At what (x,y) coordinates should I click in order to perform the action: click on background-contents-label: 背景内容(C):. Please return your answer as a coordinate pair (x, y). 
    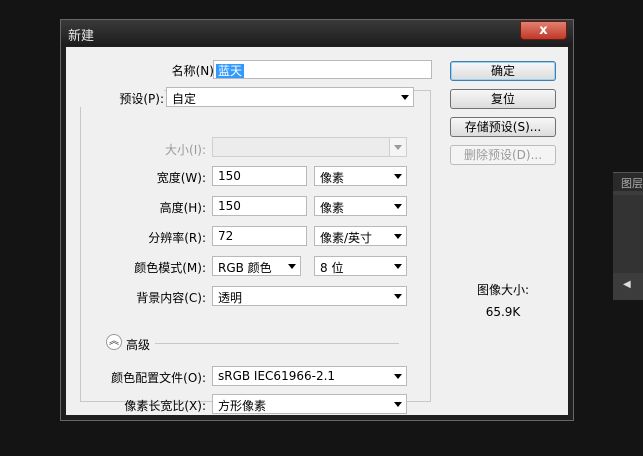
    Looking at the image, I should click on (171, 298).